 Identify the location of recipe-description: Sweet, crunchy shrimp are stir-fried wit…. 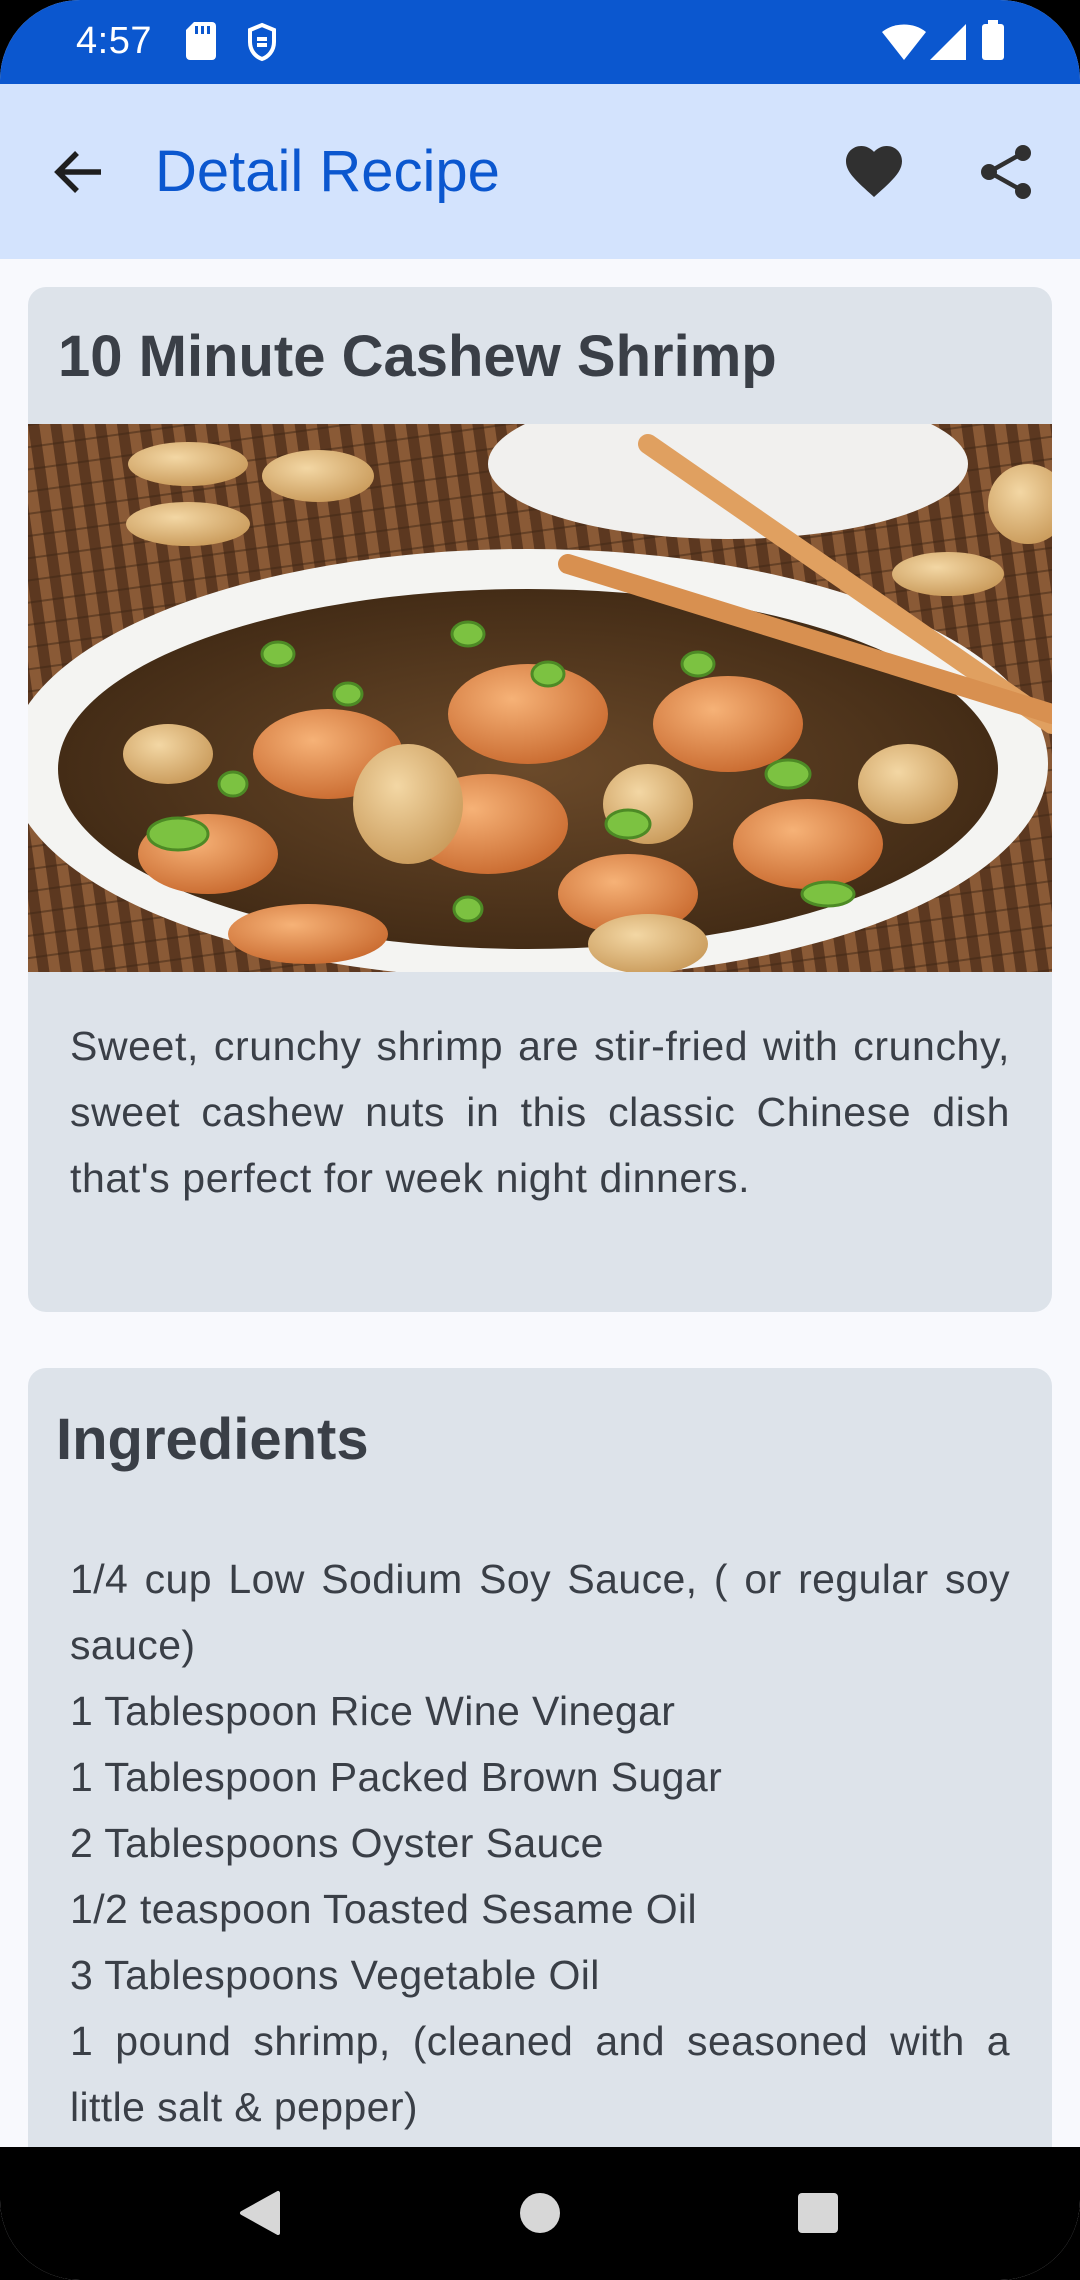
(540, 1112).